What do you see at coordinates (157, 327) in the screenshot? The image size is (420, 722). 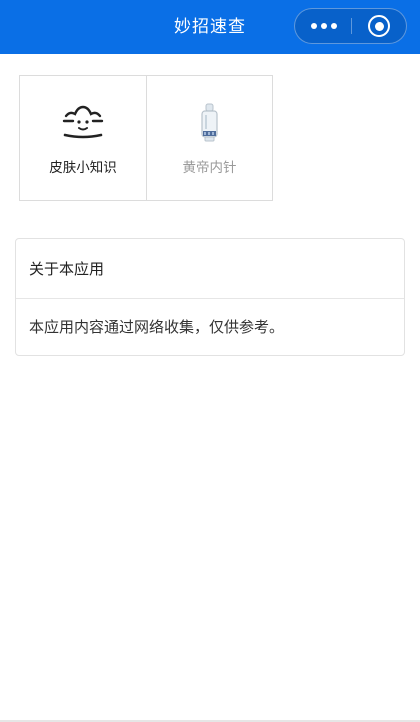 I see `about-card-body: 本应用内容通过网络收集，仅供参考。` at bounding box center [157, 327].